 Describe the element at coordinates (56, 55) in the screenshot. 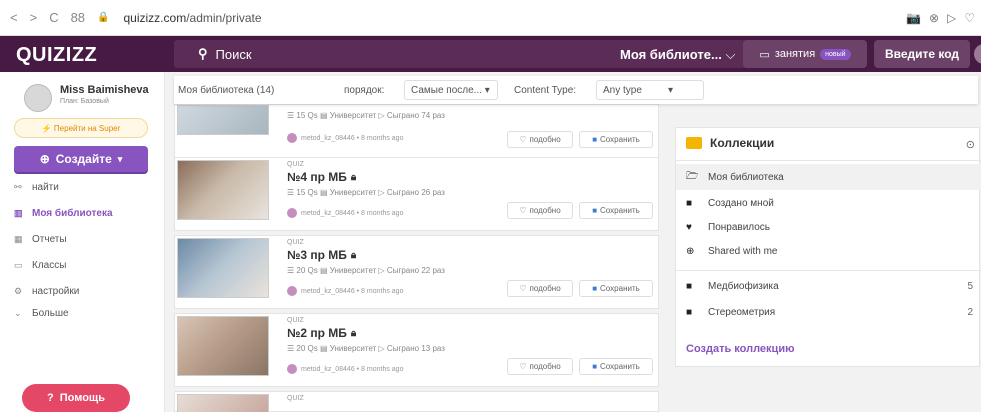

I see `quizizz-logo: QUIZIZZ` at that location.